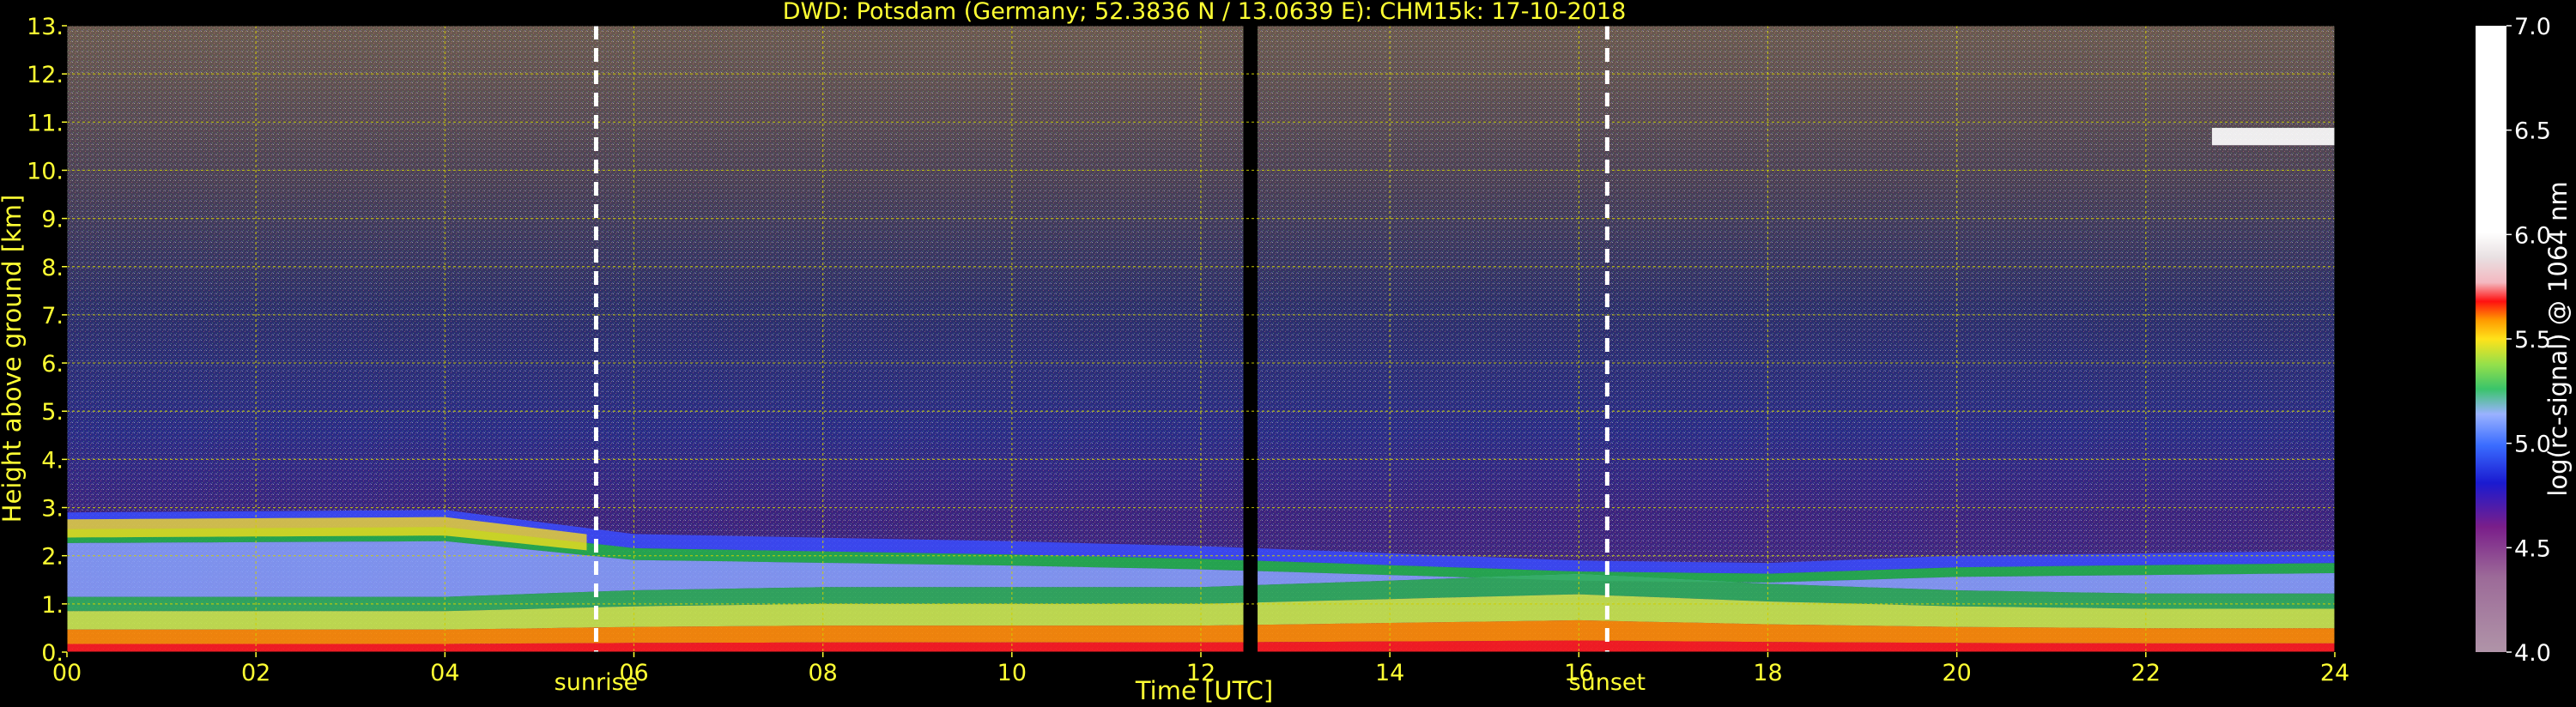 Image resolution: width=2576 pixels, height=707 pixels. I want to click on y-axis-ticks: 0. 1. 2. 3. 4. 5. 6. 7. 8. 9. 10. 11. 12. 13., so click(47, 340).